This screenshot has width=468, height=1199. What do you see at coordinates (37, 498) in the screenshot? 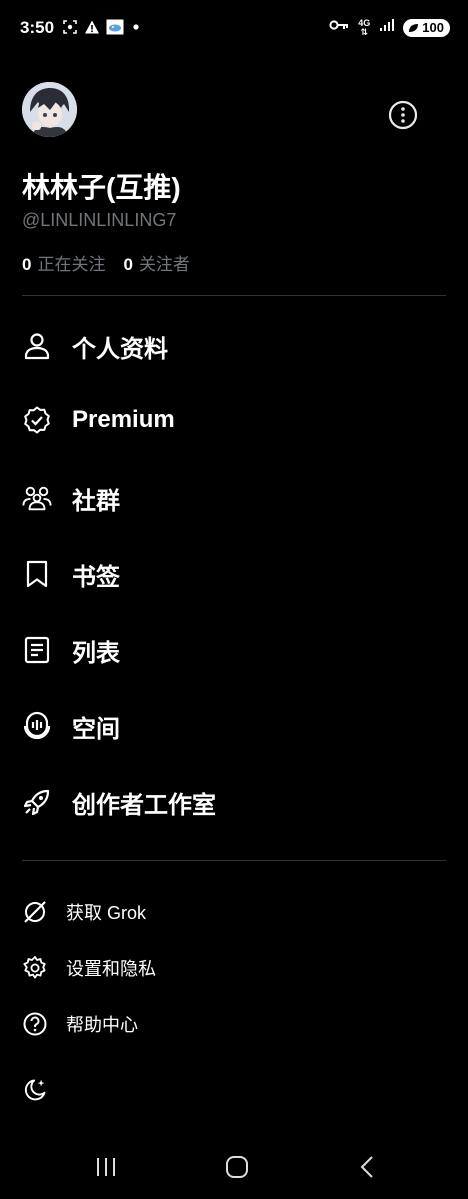
I see `communities-icon` at bounding box center [37, 498].